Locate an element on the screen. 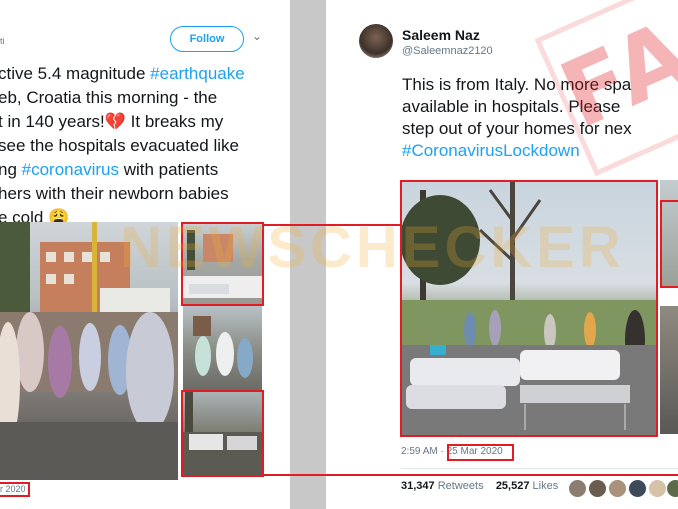 This screenshot has width=678, height=509. tweet-text-line: eb, Croatia this morning - the is located at coordinates (145, 98).